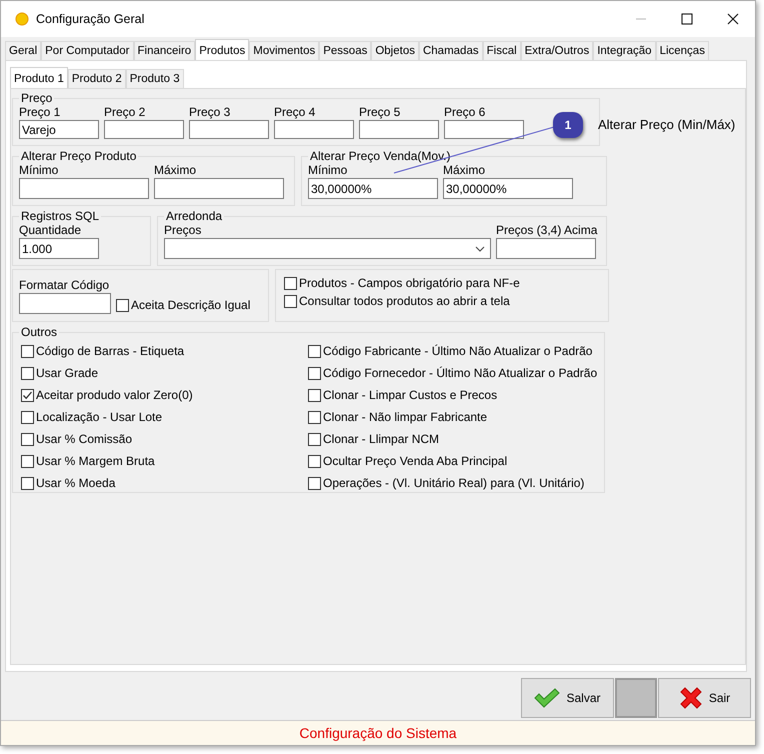 This screenshot has width=764, height=754. What do you see at coordinates (50, 230) in the screenshot?
I see `field-label: Quantidade` at bounding box center [50, 230].